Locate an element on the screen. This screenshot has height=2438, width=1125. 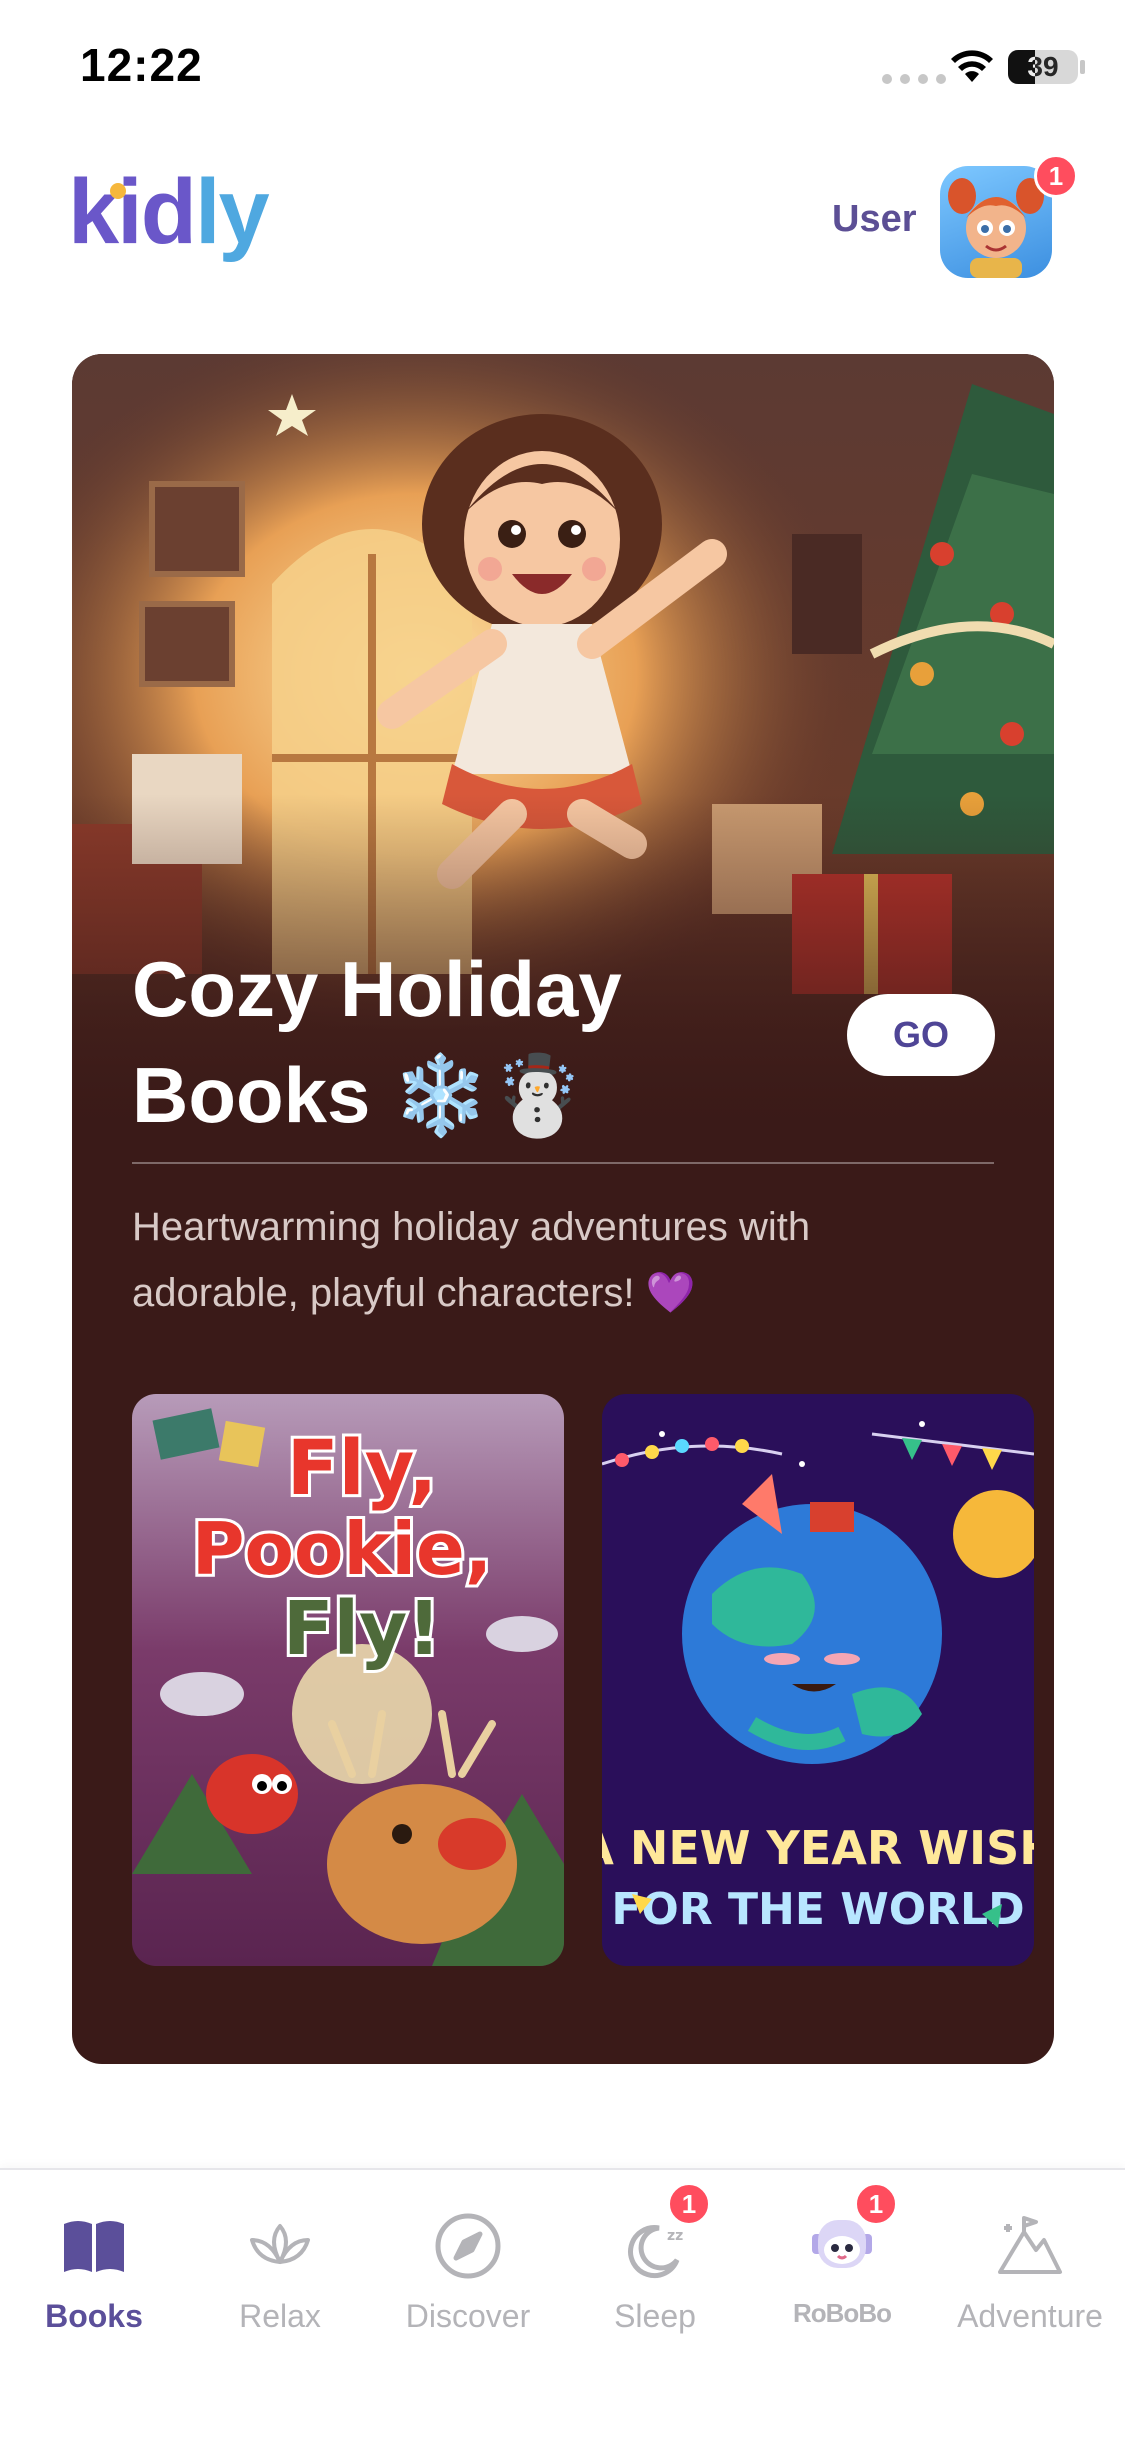
tab-books: Books is located at coordinates (94, 2272).